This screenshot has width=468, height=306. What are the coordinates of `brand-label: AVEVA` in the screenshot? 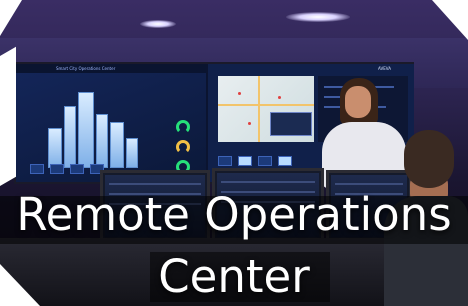 It's located at (384, 68).